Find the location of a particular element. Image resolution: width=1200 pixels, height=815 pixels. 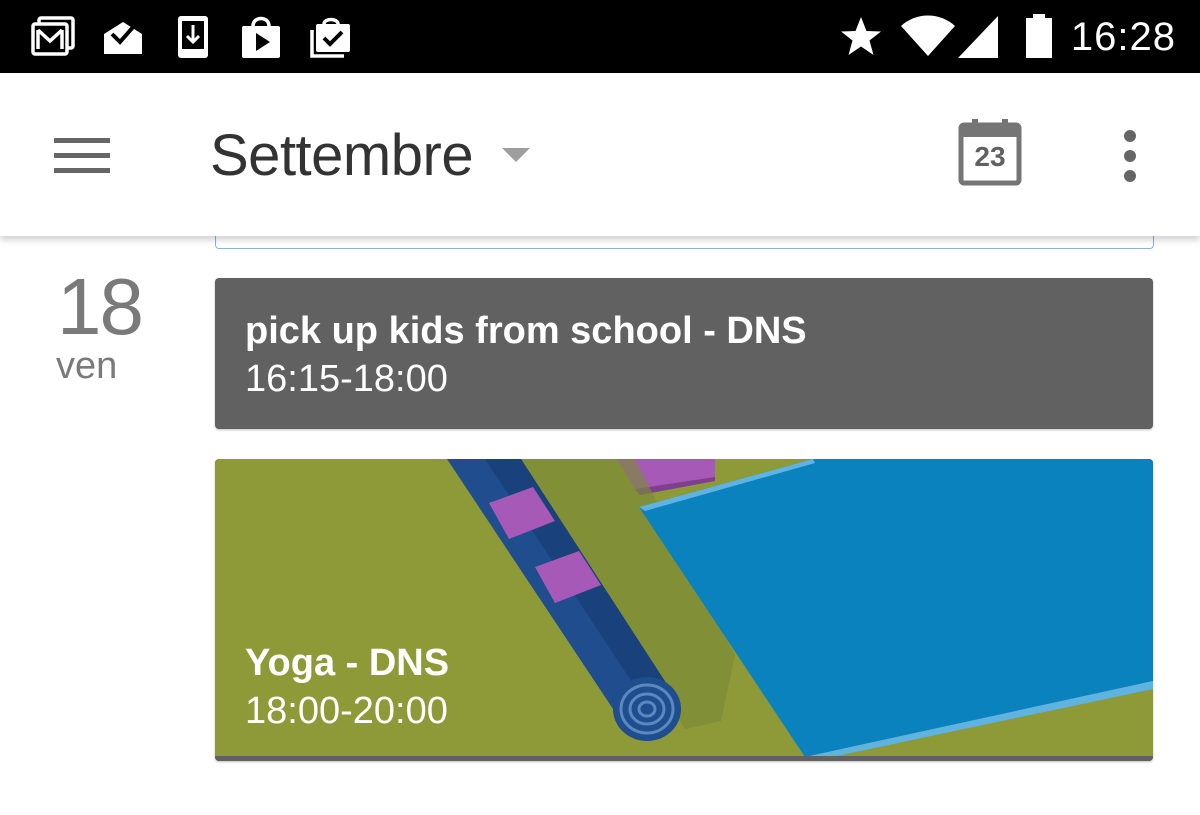

wifi-icon is located at coordinates (928, 35).